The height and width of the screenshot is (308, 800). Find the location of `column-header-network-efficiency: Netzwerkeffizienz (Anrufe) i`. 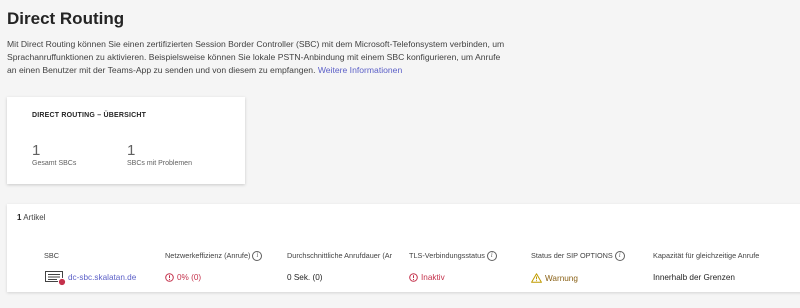

column-header-network-efficiency: Netzwerkeffizienz (Anrufe) i is located at coordinates (214, 256).